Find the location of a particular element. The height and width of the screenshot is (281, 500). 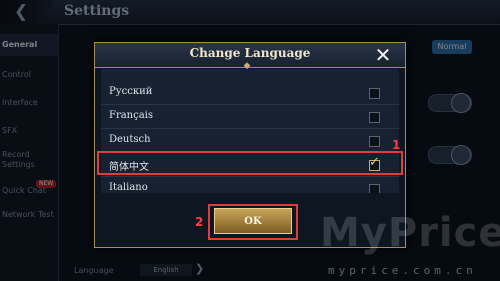

language-option: Deutsch is located at coordinates (250, 141).